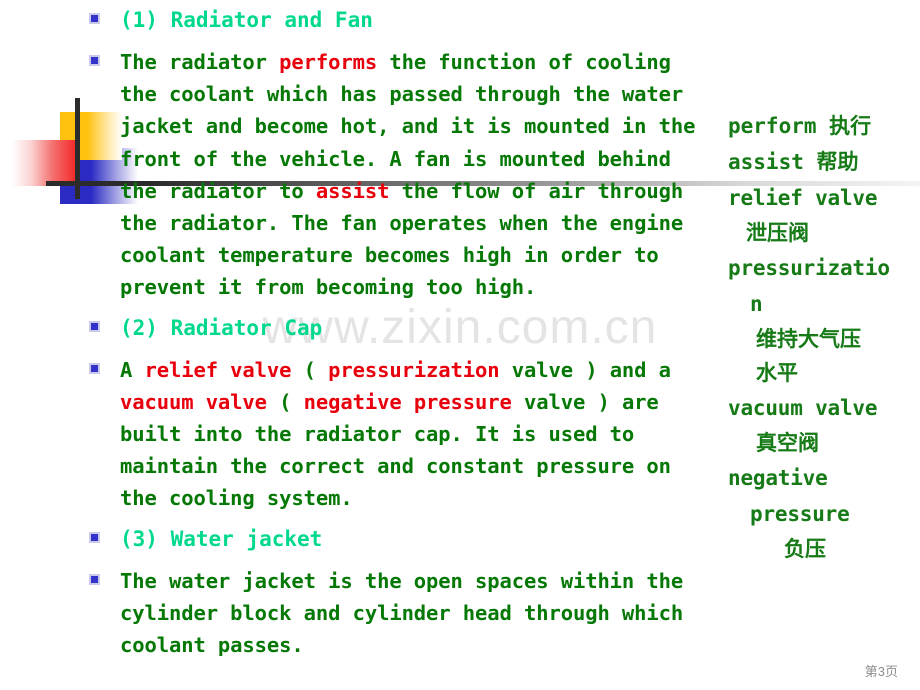 Image resolution: width=920 pixels, height=690 pixels. Describe the element at coordinates (778, 478) in the screenshot. I see `glossary-entry-negative-pressure-term: negative` at that location.